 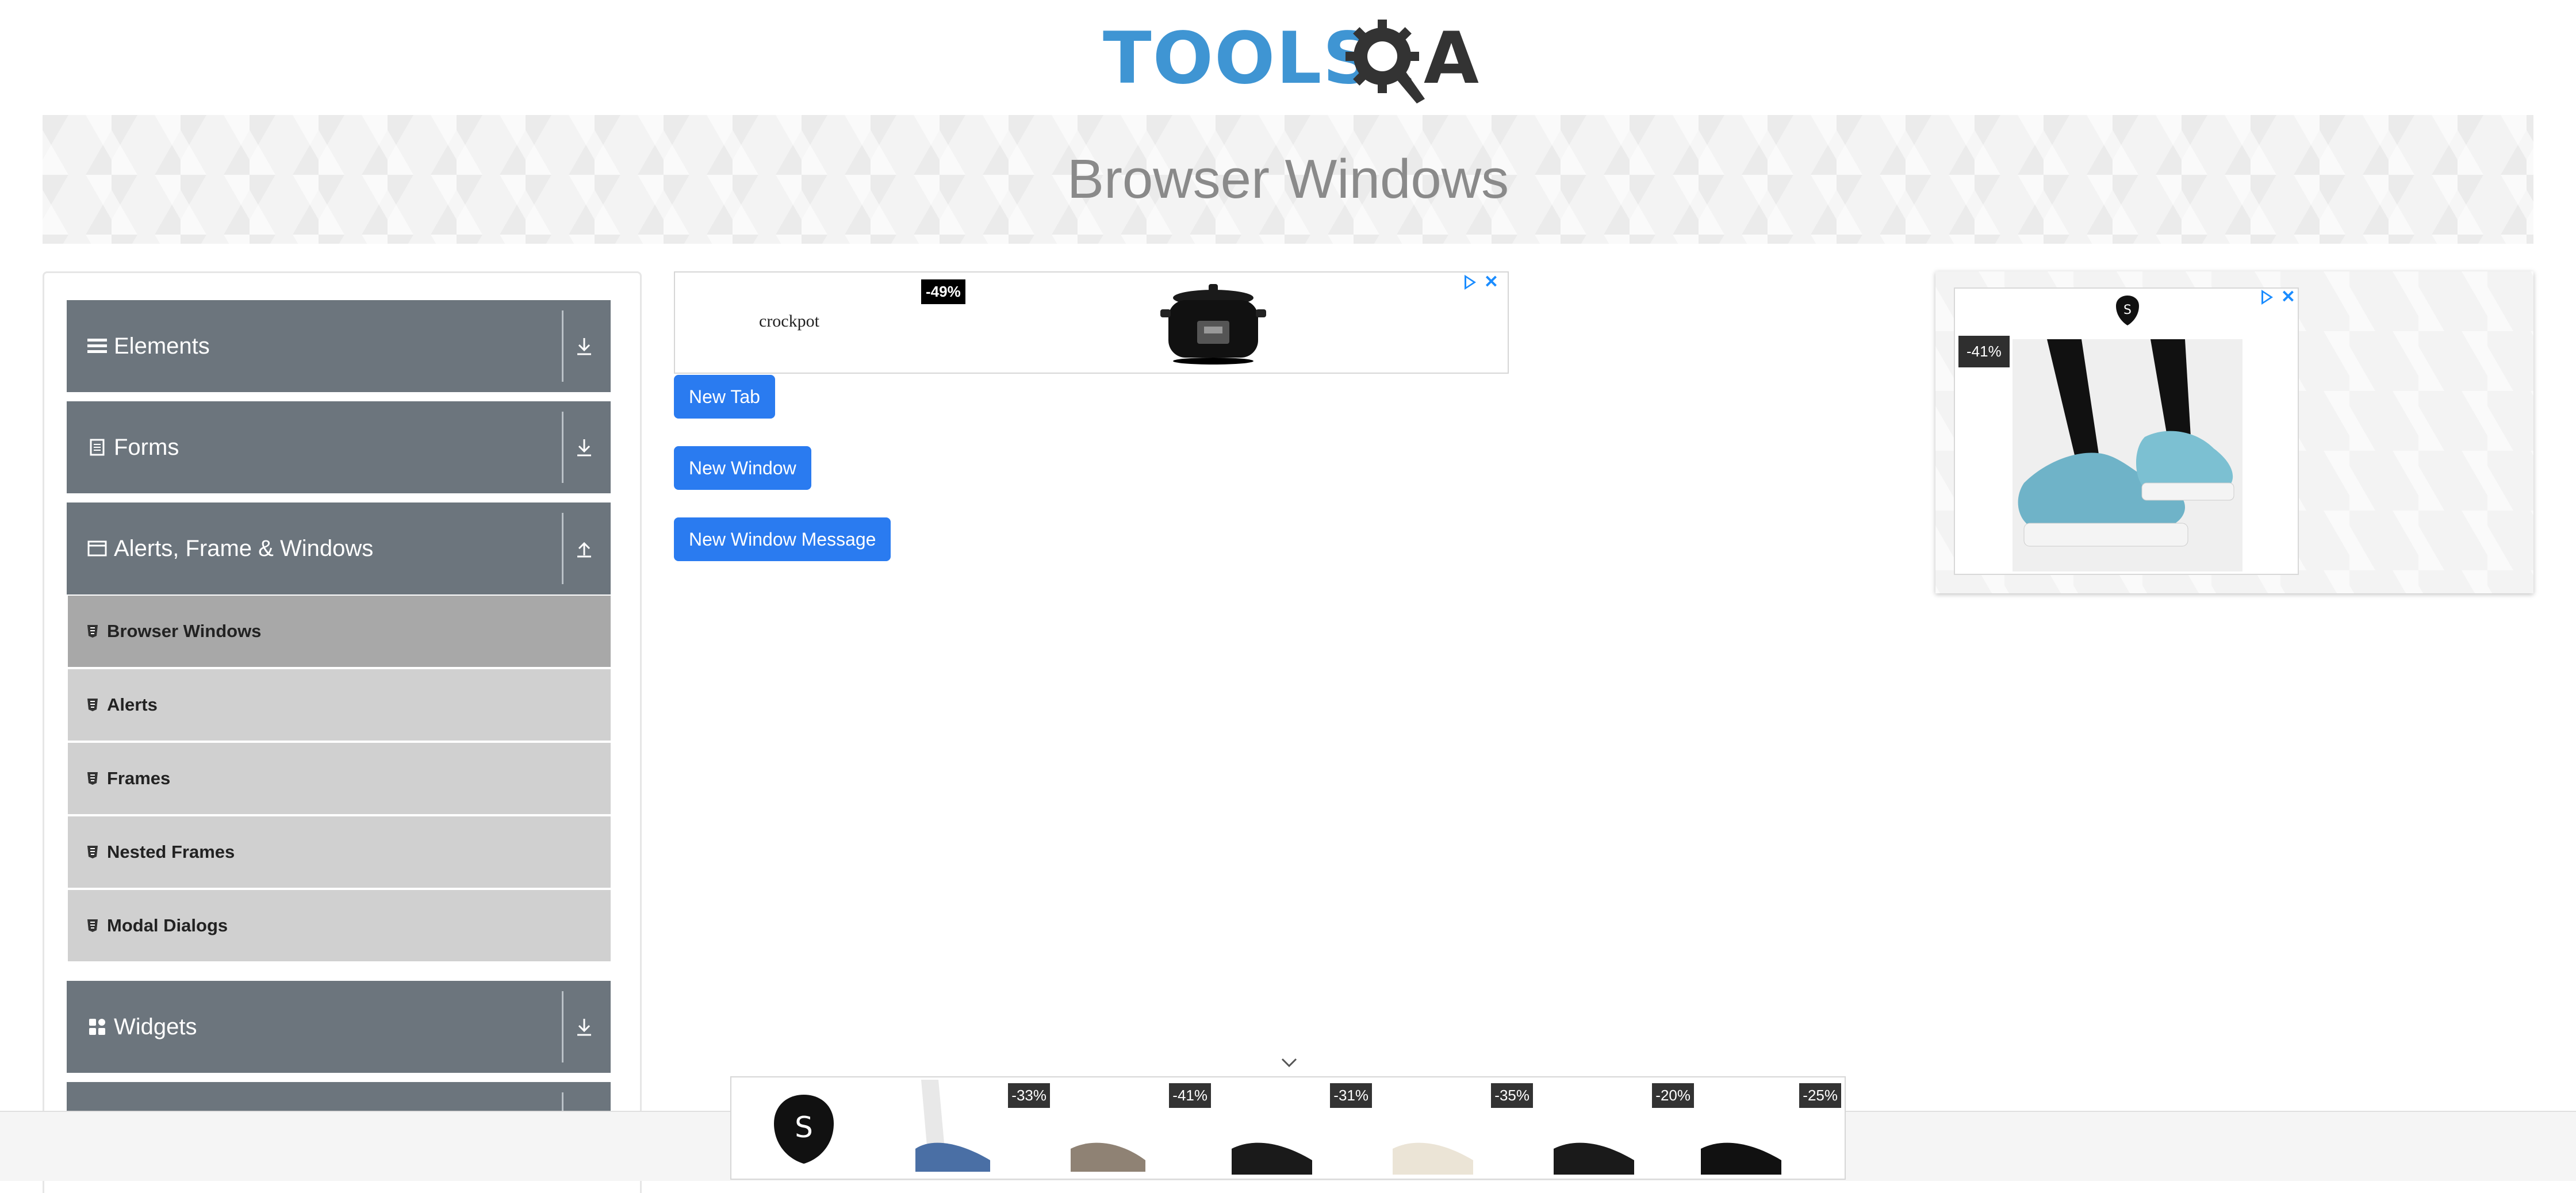 What do you see at coordinates (97, 1027) in the screenshot?
I see `grid-icon` at bounding box center [97, 1027].